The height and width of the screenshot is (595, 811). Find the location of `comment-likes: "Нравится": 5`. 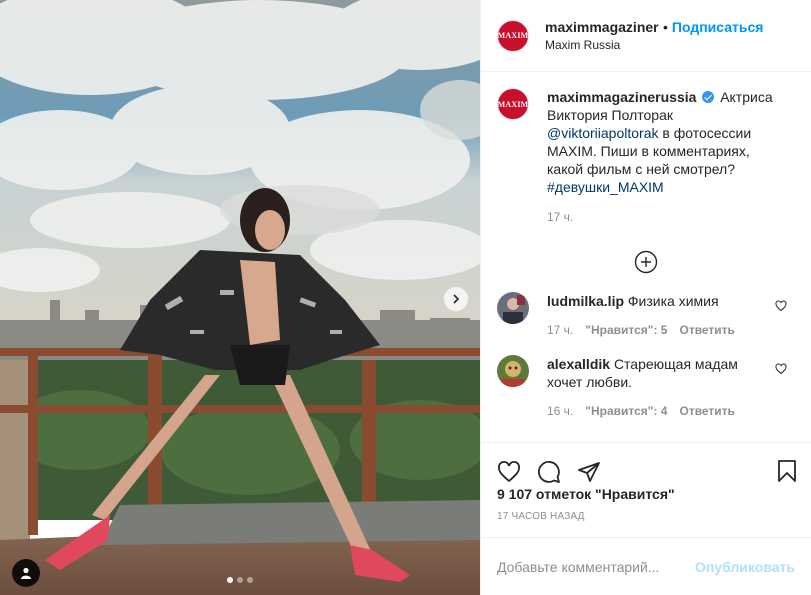

comment-likes: "Нравится": 5 is located at coordinates (626, 330).